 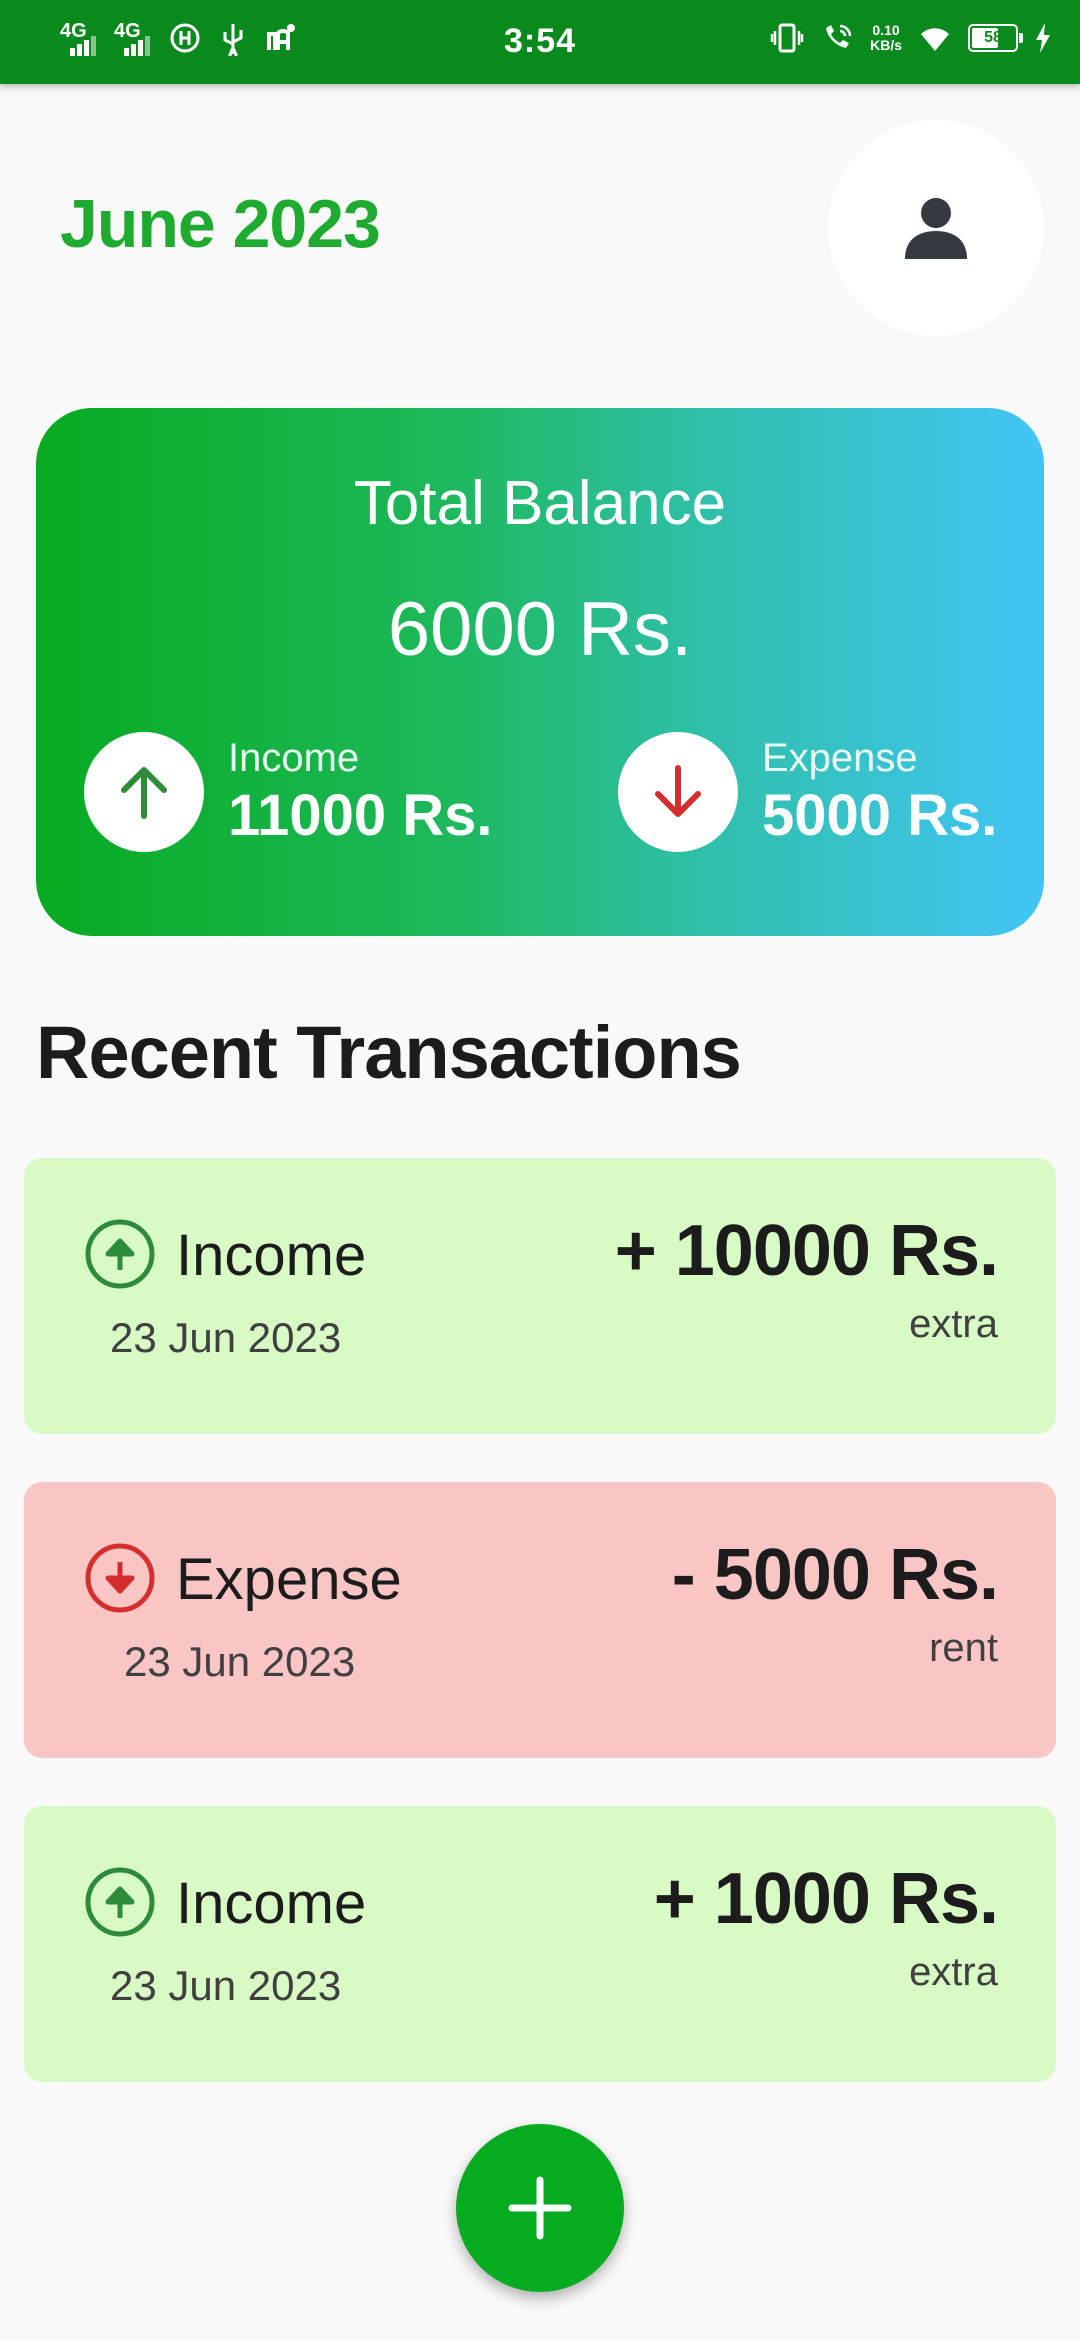 What do you see at coordinates (886, 37) in the screenshot?
I see `network-speed: 0.10 KB/s` at bounding box center [886, 37].